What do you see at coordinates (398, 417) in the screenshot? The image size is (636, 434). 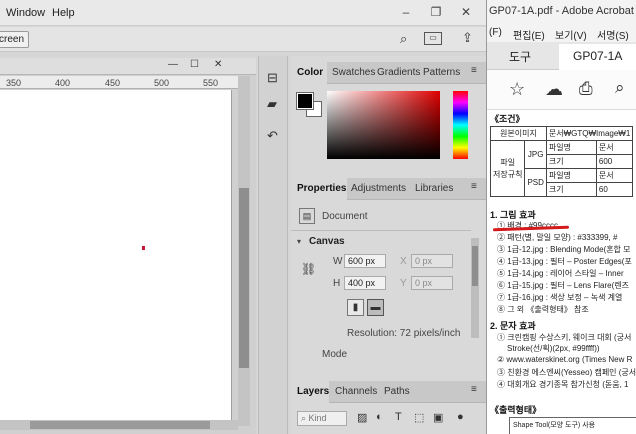 I see `filter-type-icon: T` at bounding box center [398, 417].